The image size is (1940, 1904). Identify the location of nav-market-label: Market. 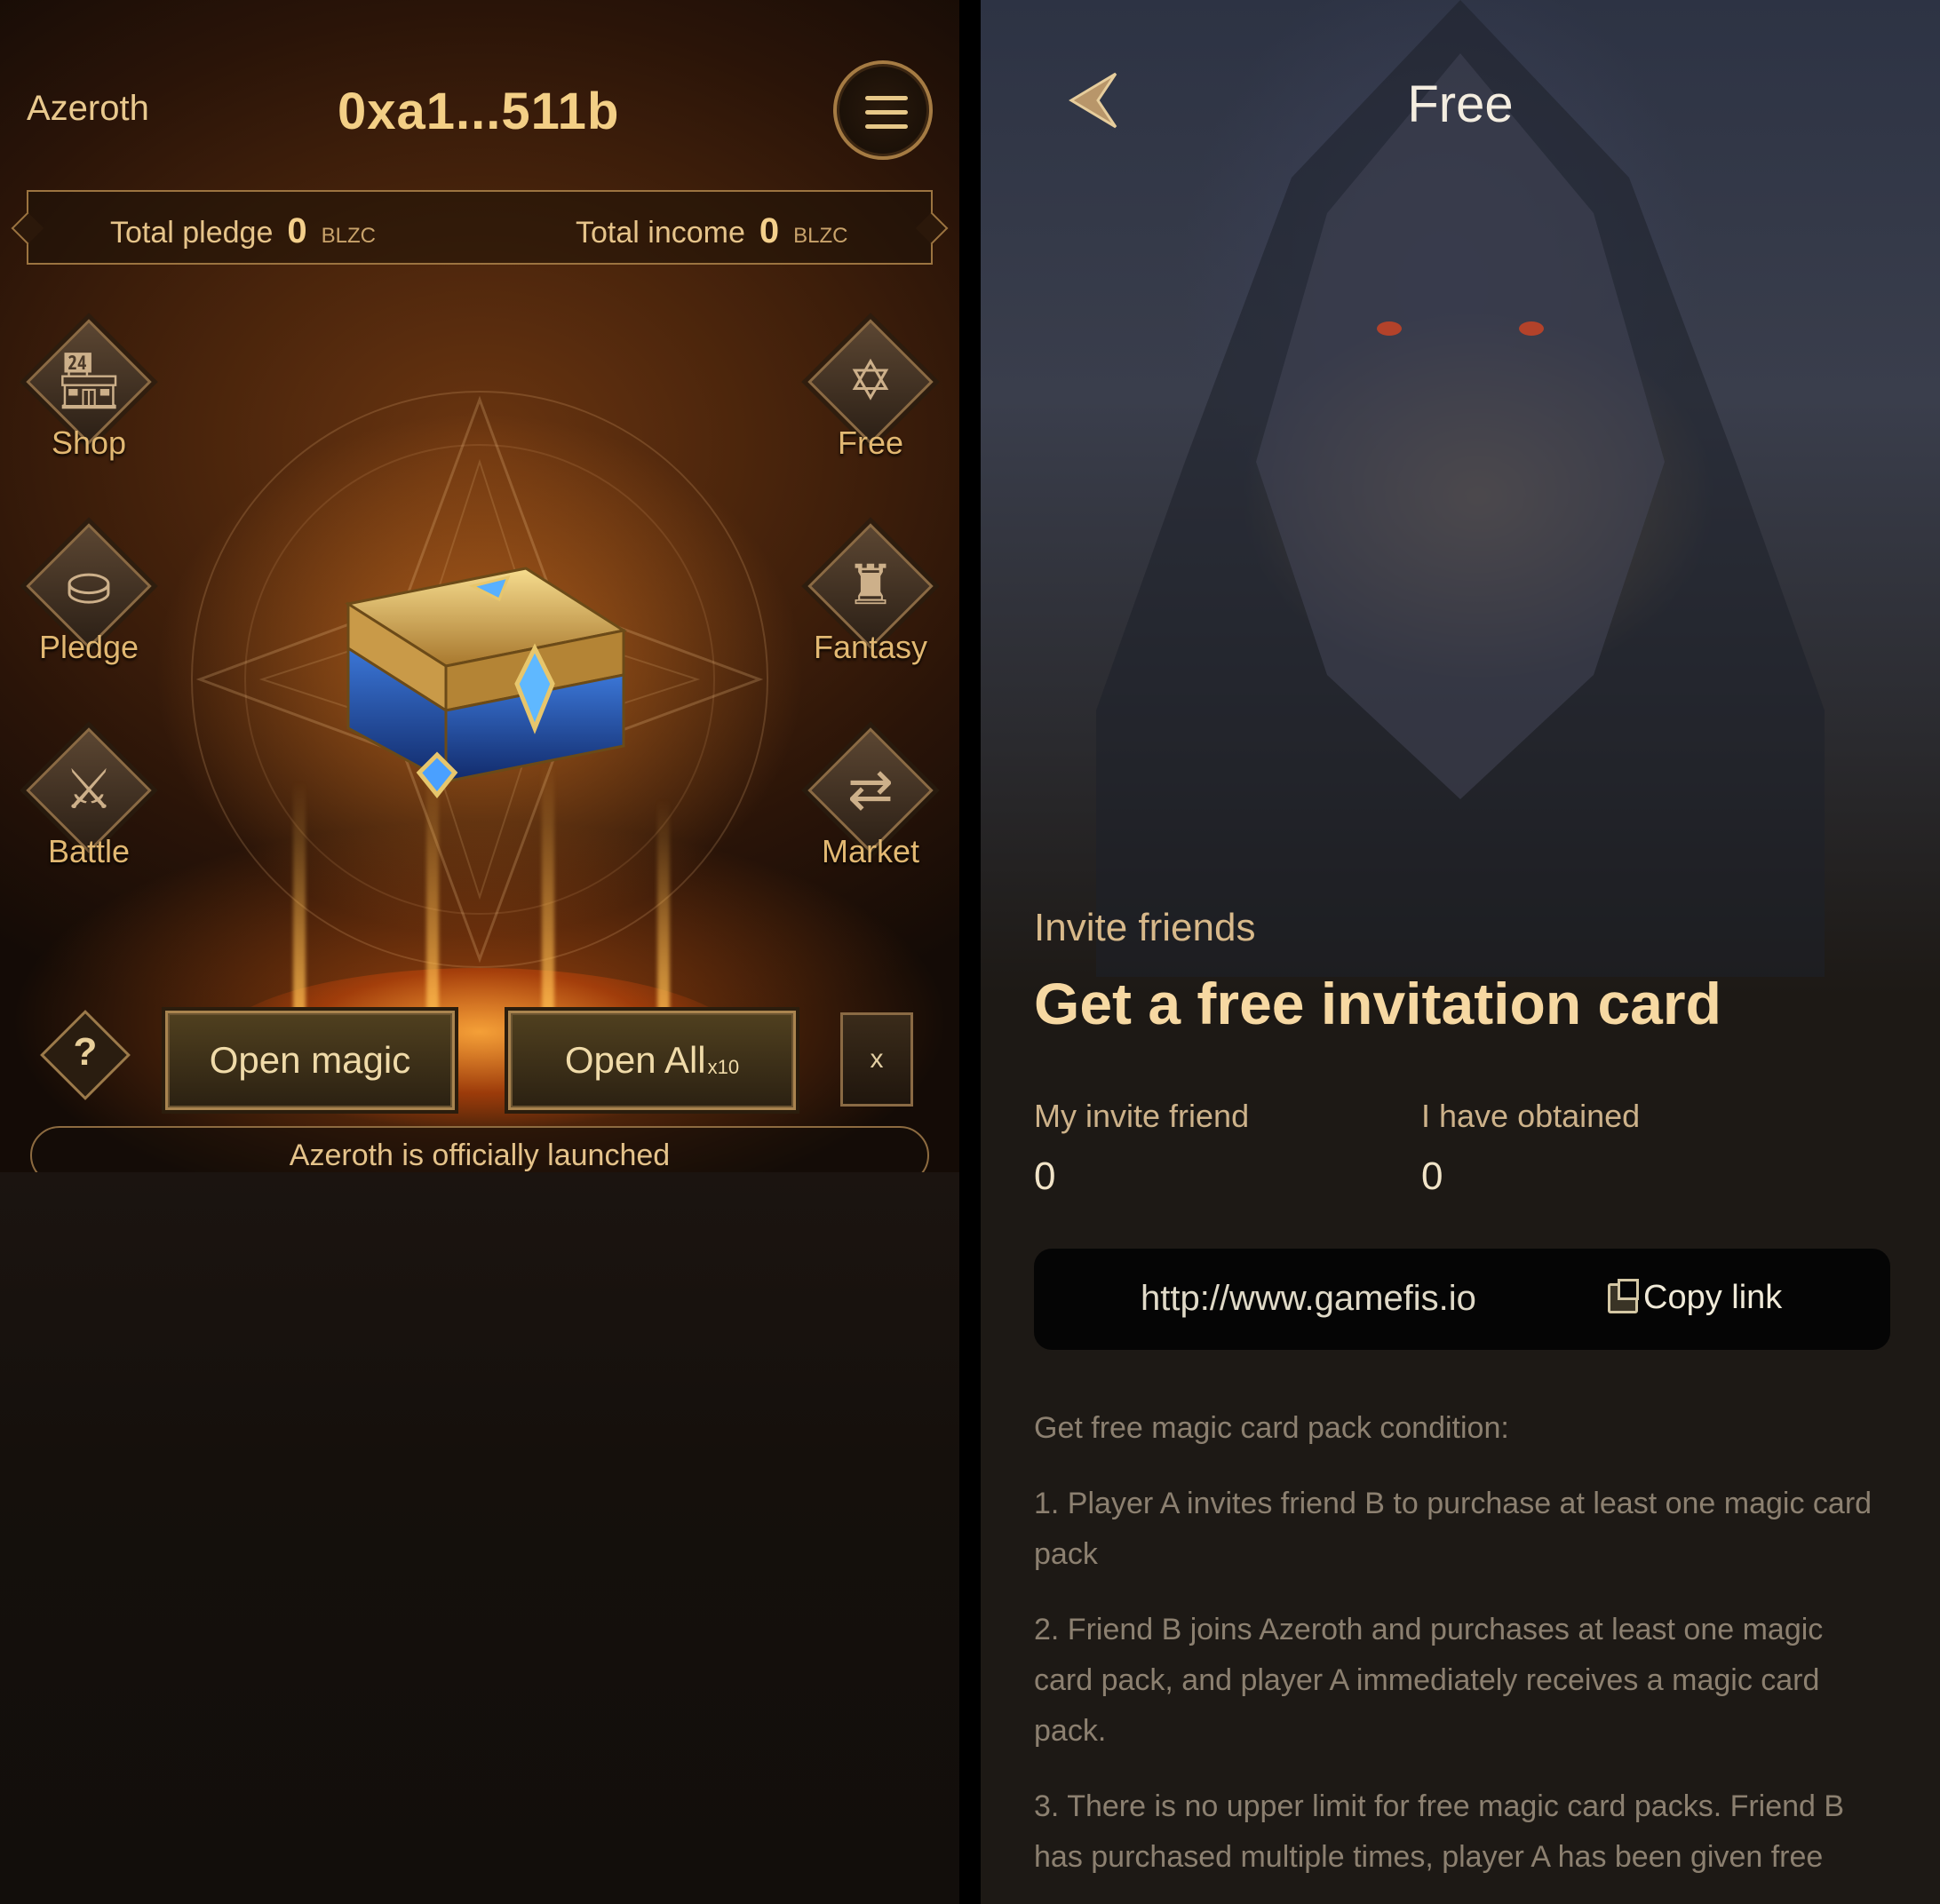
(870, 851).